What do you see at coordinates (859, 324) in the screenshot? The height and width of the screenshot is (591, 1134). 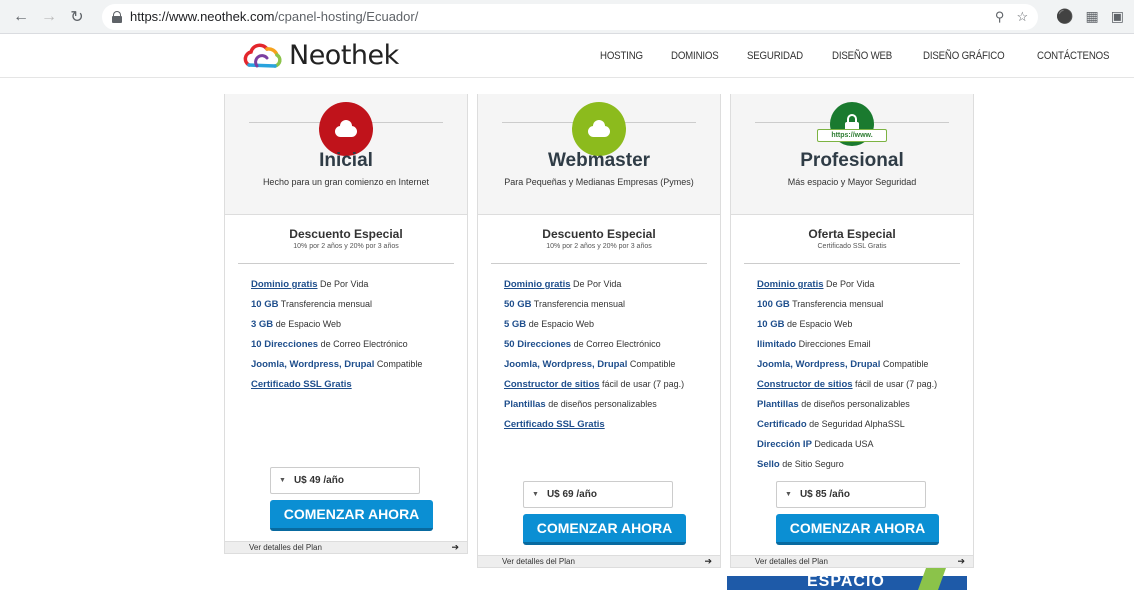 I see `feature-item: 10 GB de Espacio Web` at bounding box center [859, 324].